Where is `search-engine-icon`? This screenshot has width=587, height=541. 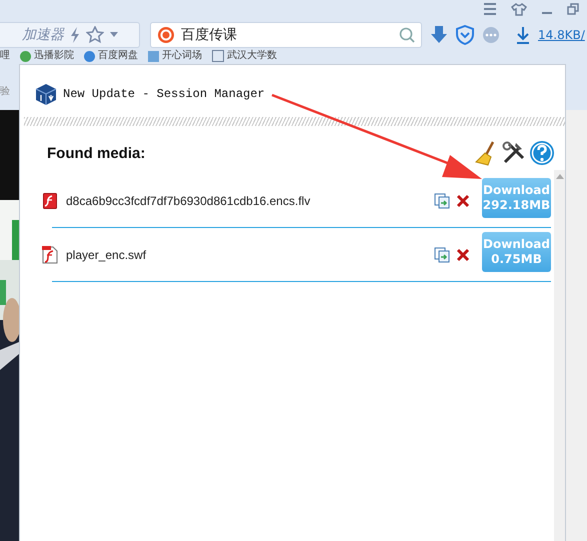
search-engine-icon is located at coordinates (166, 35).